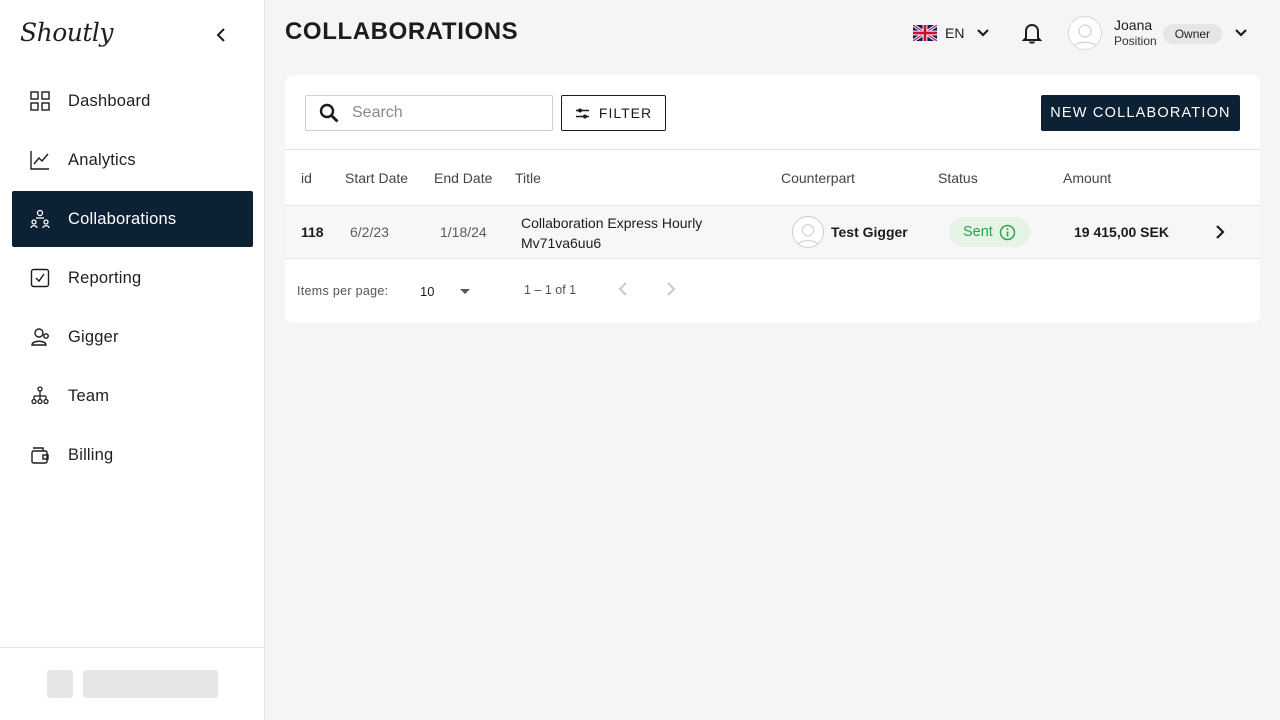 This screenshot has width=1280, height=720. What do you see at coordinates (1135, 41) in the screenshot?
I see `user-position: Position` at bounding box center [1135, 41].